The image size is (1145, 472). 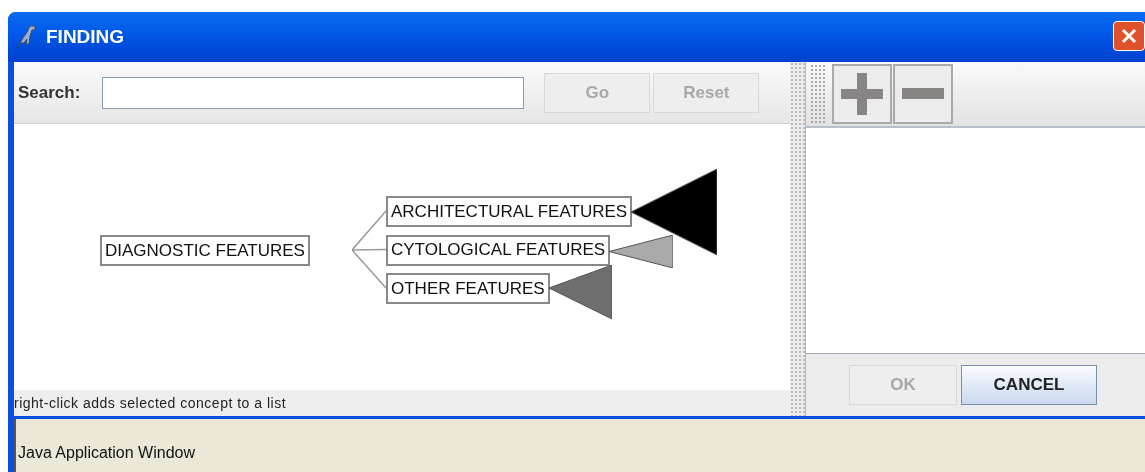 What do you see at coordinates (85, 36) in the screenshot?
I see `window-title: FINDING` at bounding box center [85, 36].